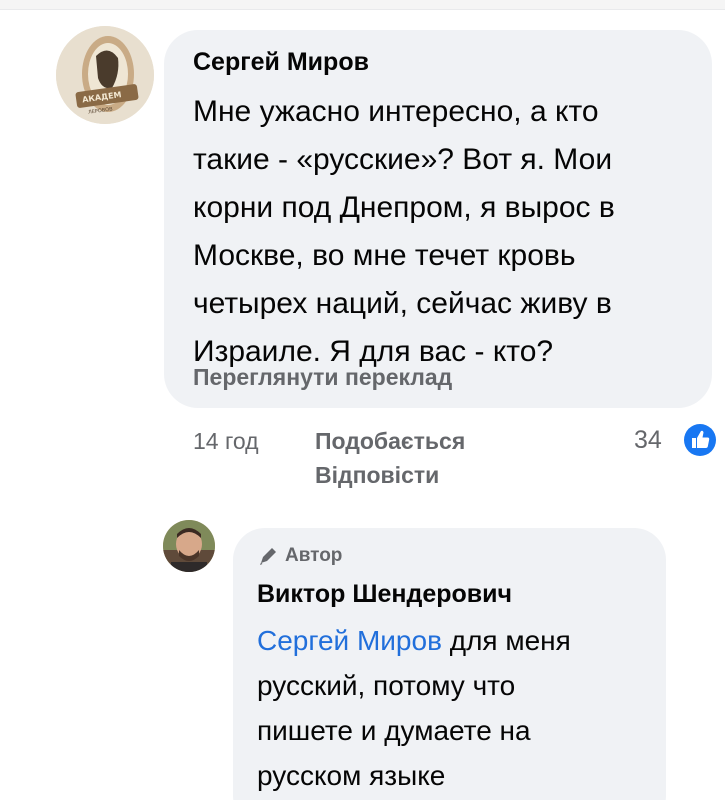 Image resolution: width=725 pixels, height=800 pixels. I want to click on reply-avatar, so click(189, 546).